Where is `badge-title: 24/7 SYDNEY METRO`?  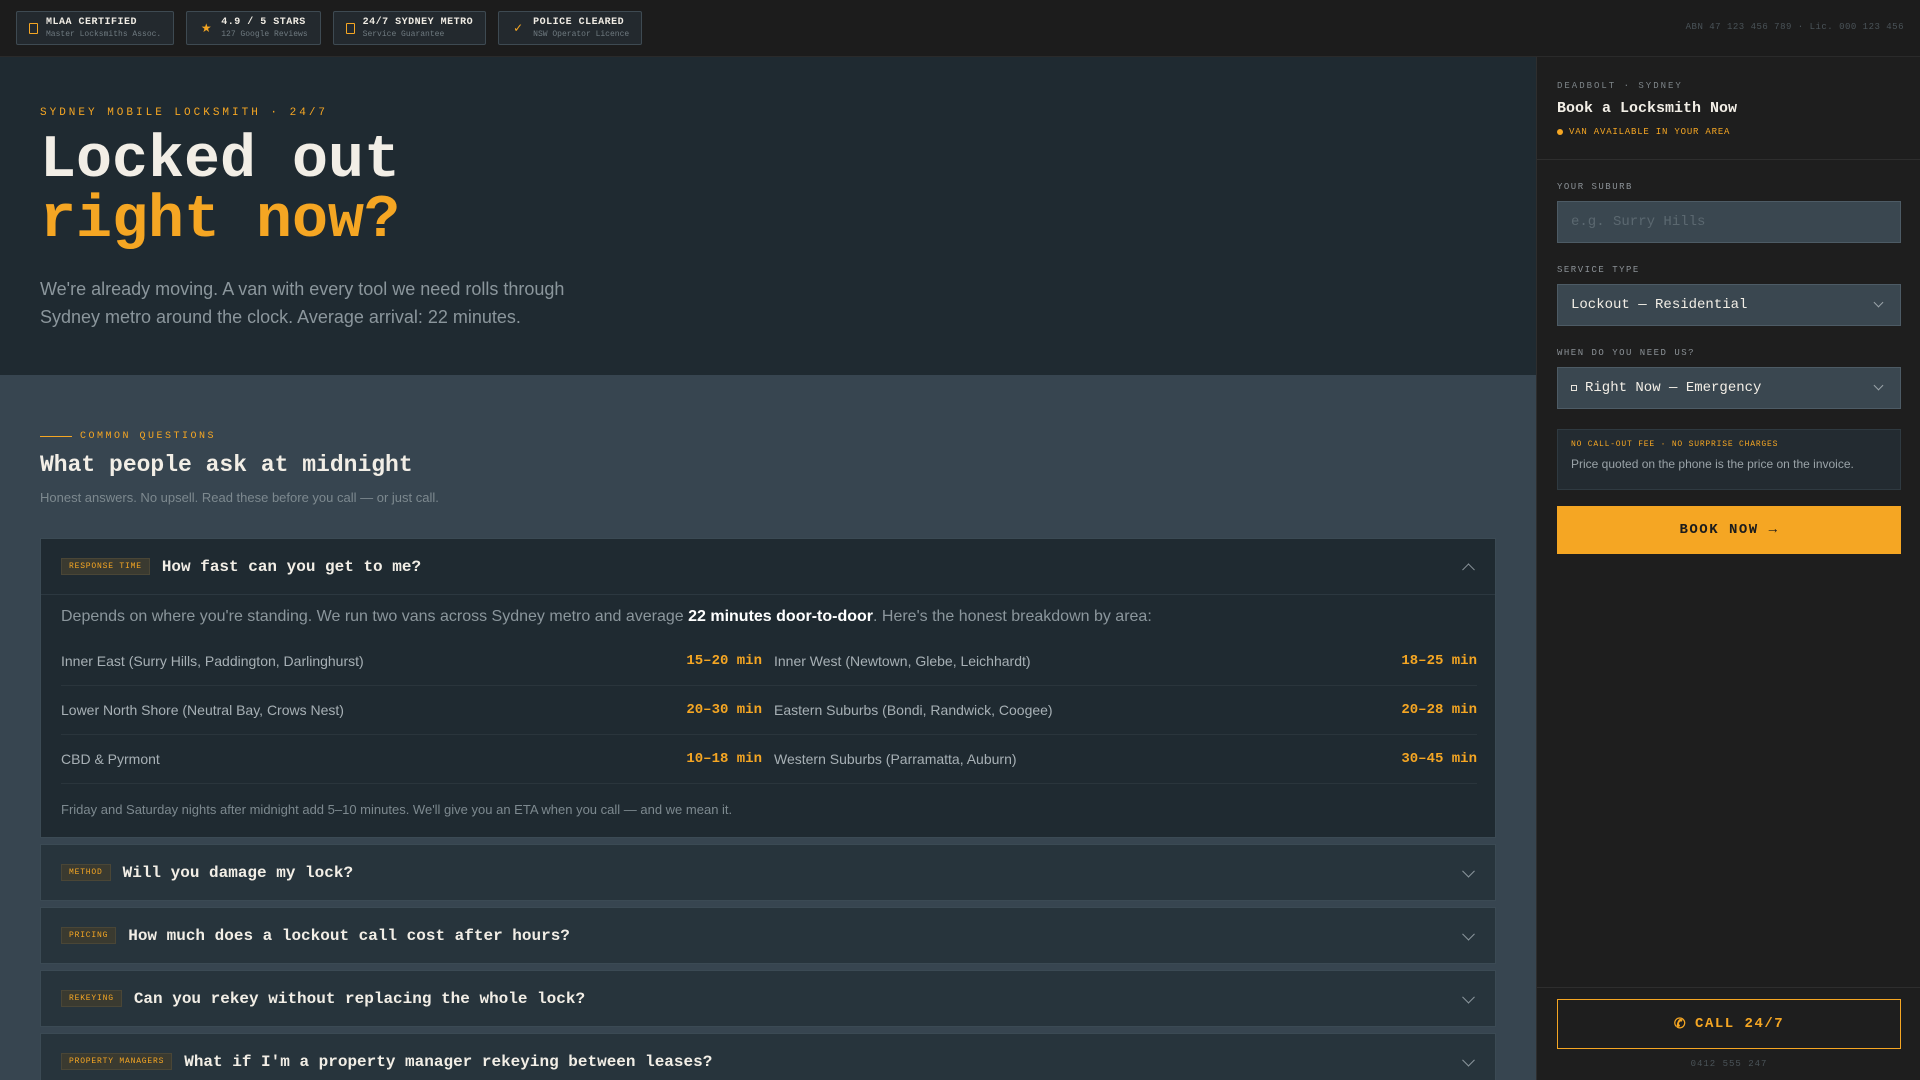 badge-title: 24/7 SYDNEY METRO is located at coordinates (418, 22).